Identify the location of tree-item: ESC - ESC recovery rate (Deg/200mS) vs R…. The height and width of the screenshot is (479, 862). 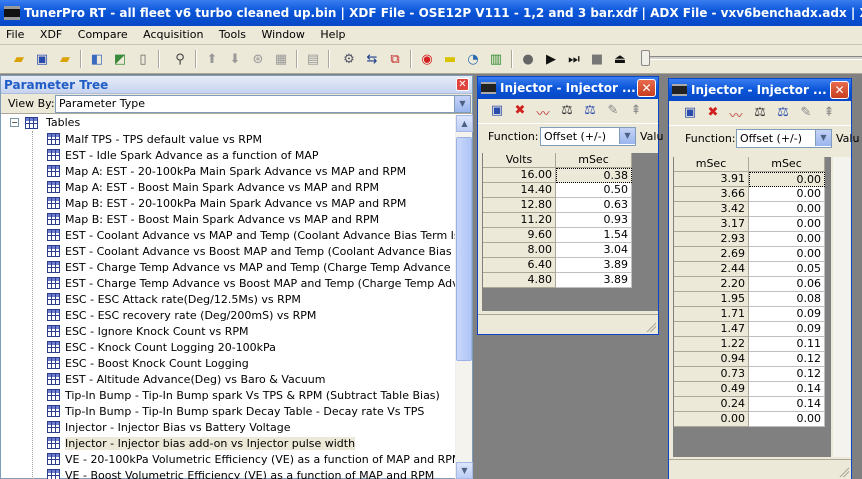
(181, 316).